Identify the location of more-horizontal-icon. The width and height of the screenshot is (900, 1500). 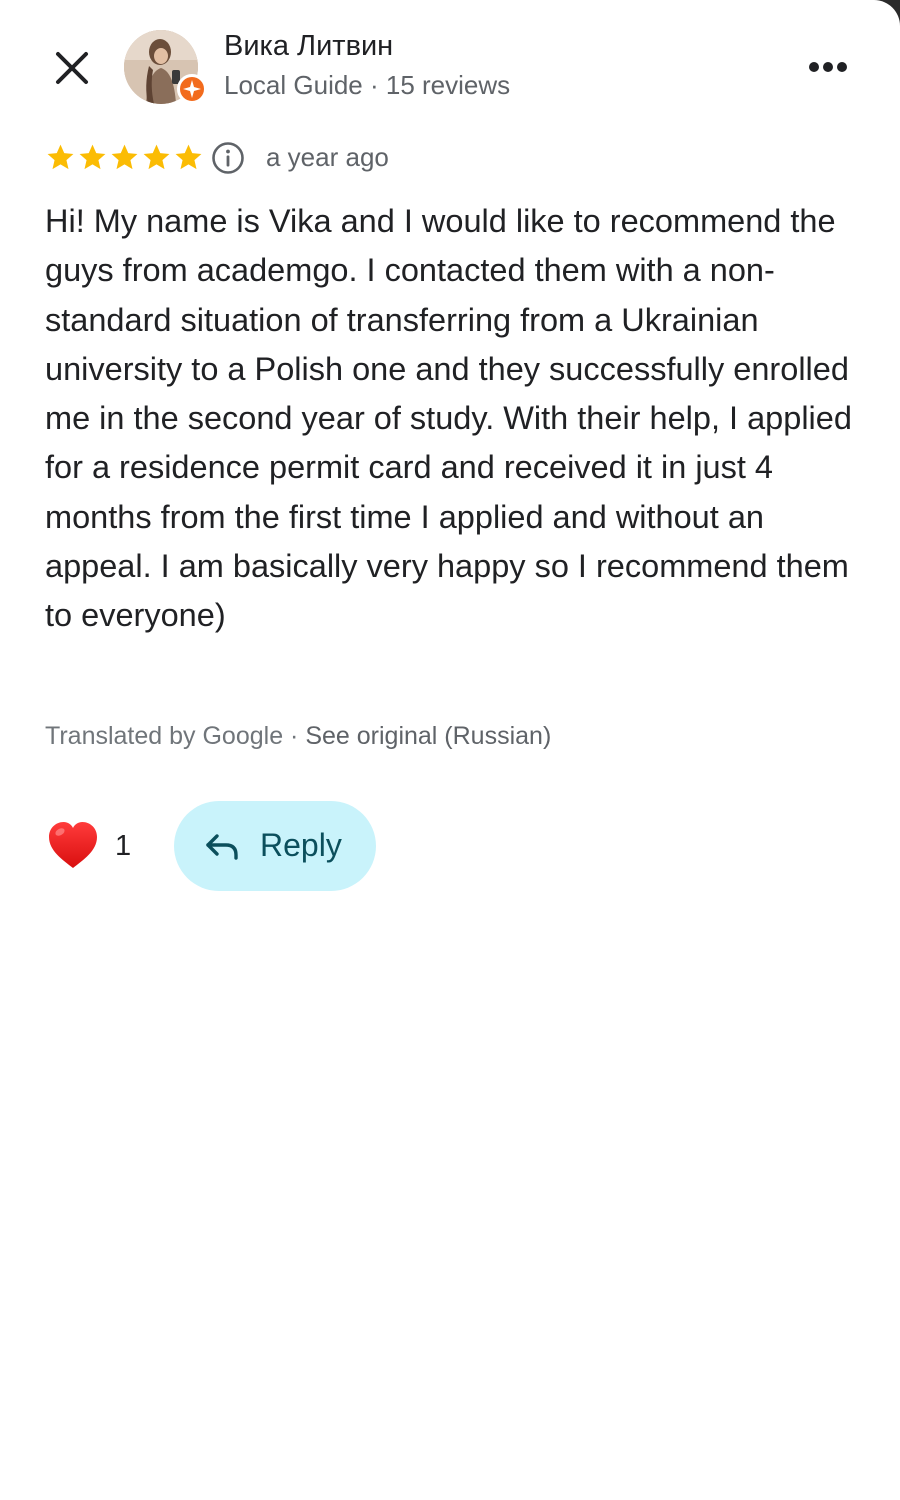
(828, 67).